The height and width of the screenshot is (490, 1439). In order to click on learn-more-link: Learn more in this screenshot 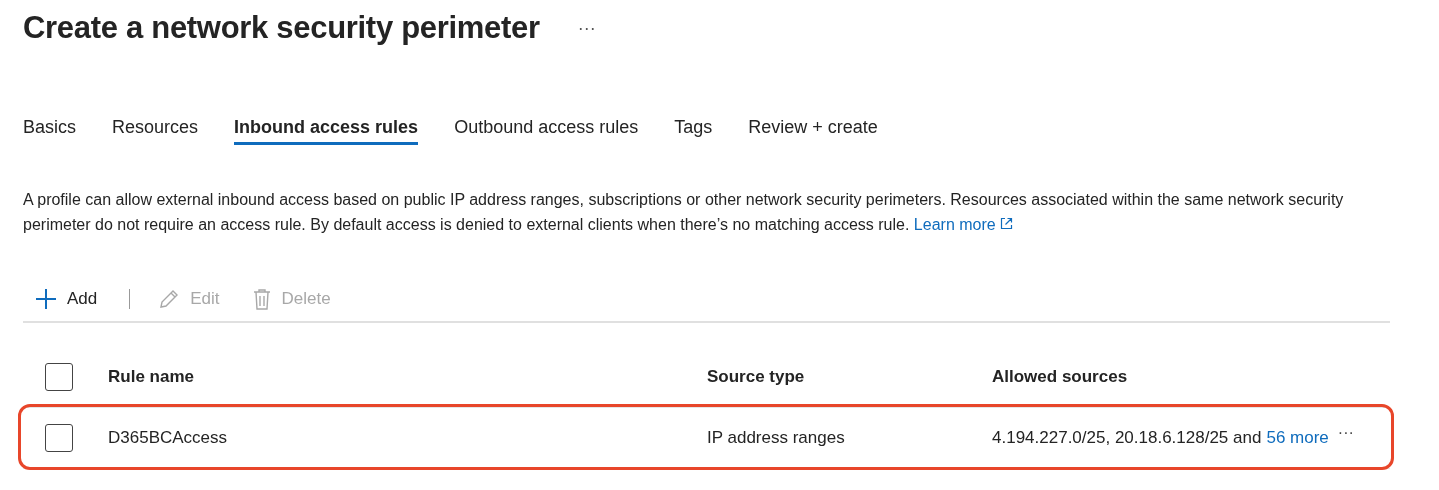, I will do `click(963, 224)`.